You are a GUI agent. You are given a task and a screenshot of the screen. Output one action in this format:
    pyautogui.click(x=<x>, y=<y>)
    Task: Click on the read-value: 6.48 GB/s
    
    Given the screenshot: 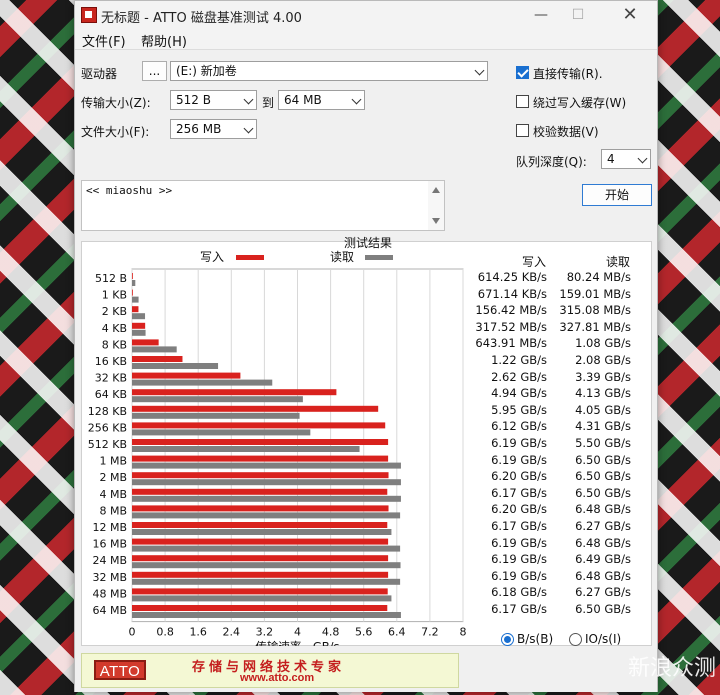 What is the action you would take?
    pyautogui.click(x=603, y=509)
    